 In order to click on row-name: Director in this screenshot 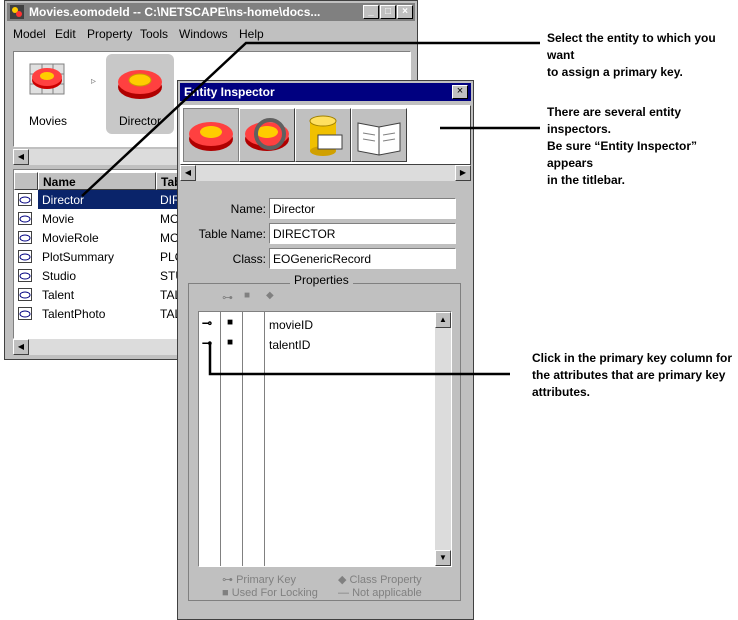, I will do `click(63, 200)`.